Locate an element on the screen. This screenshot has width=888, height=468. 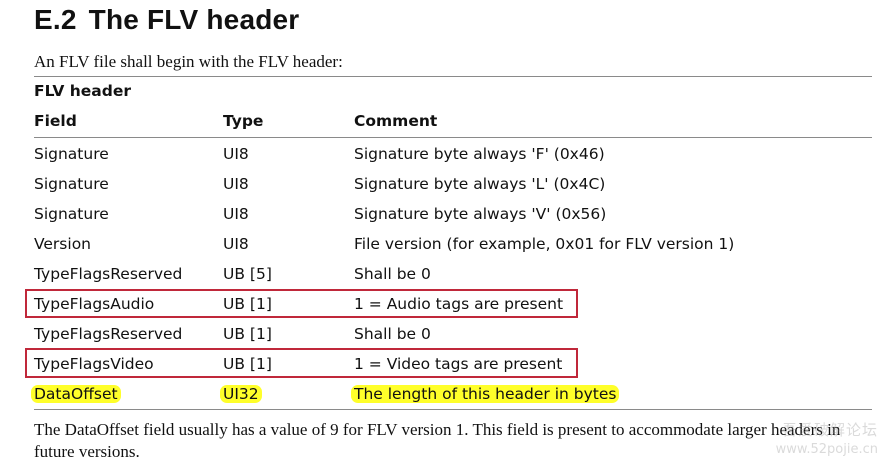
table-row: TypeFlagsReserved UB [1] Shall be 0 is located at coordinates (453, 335).